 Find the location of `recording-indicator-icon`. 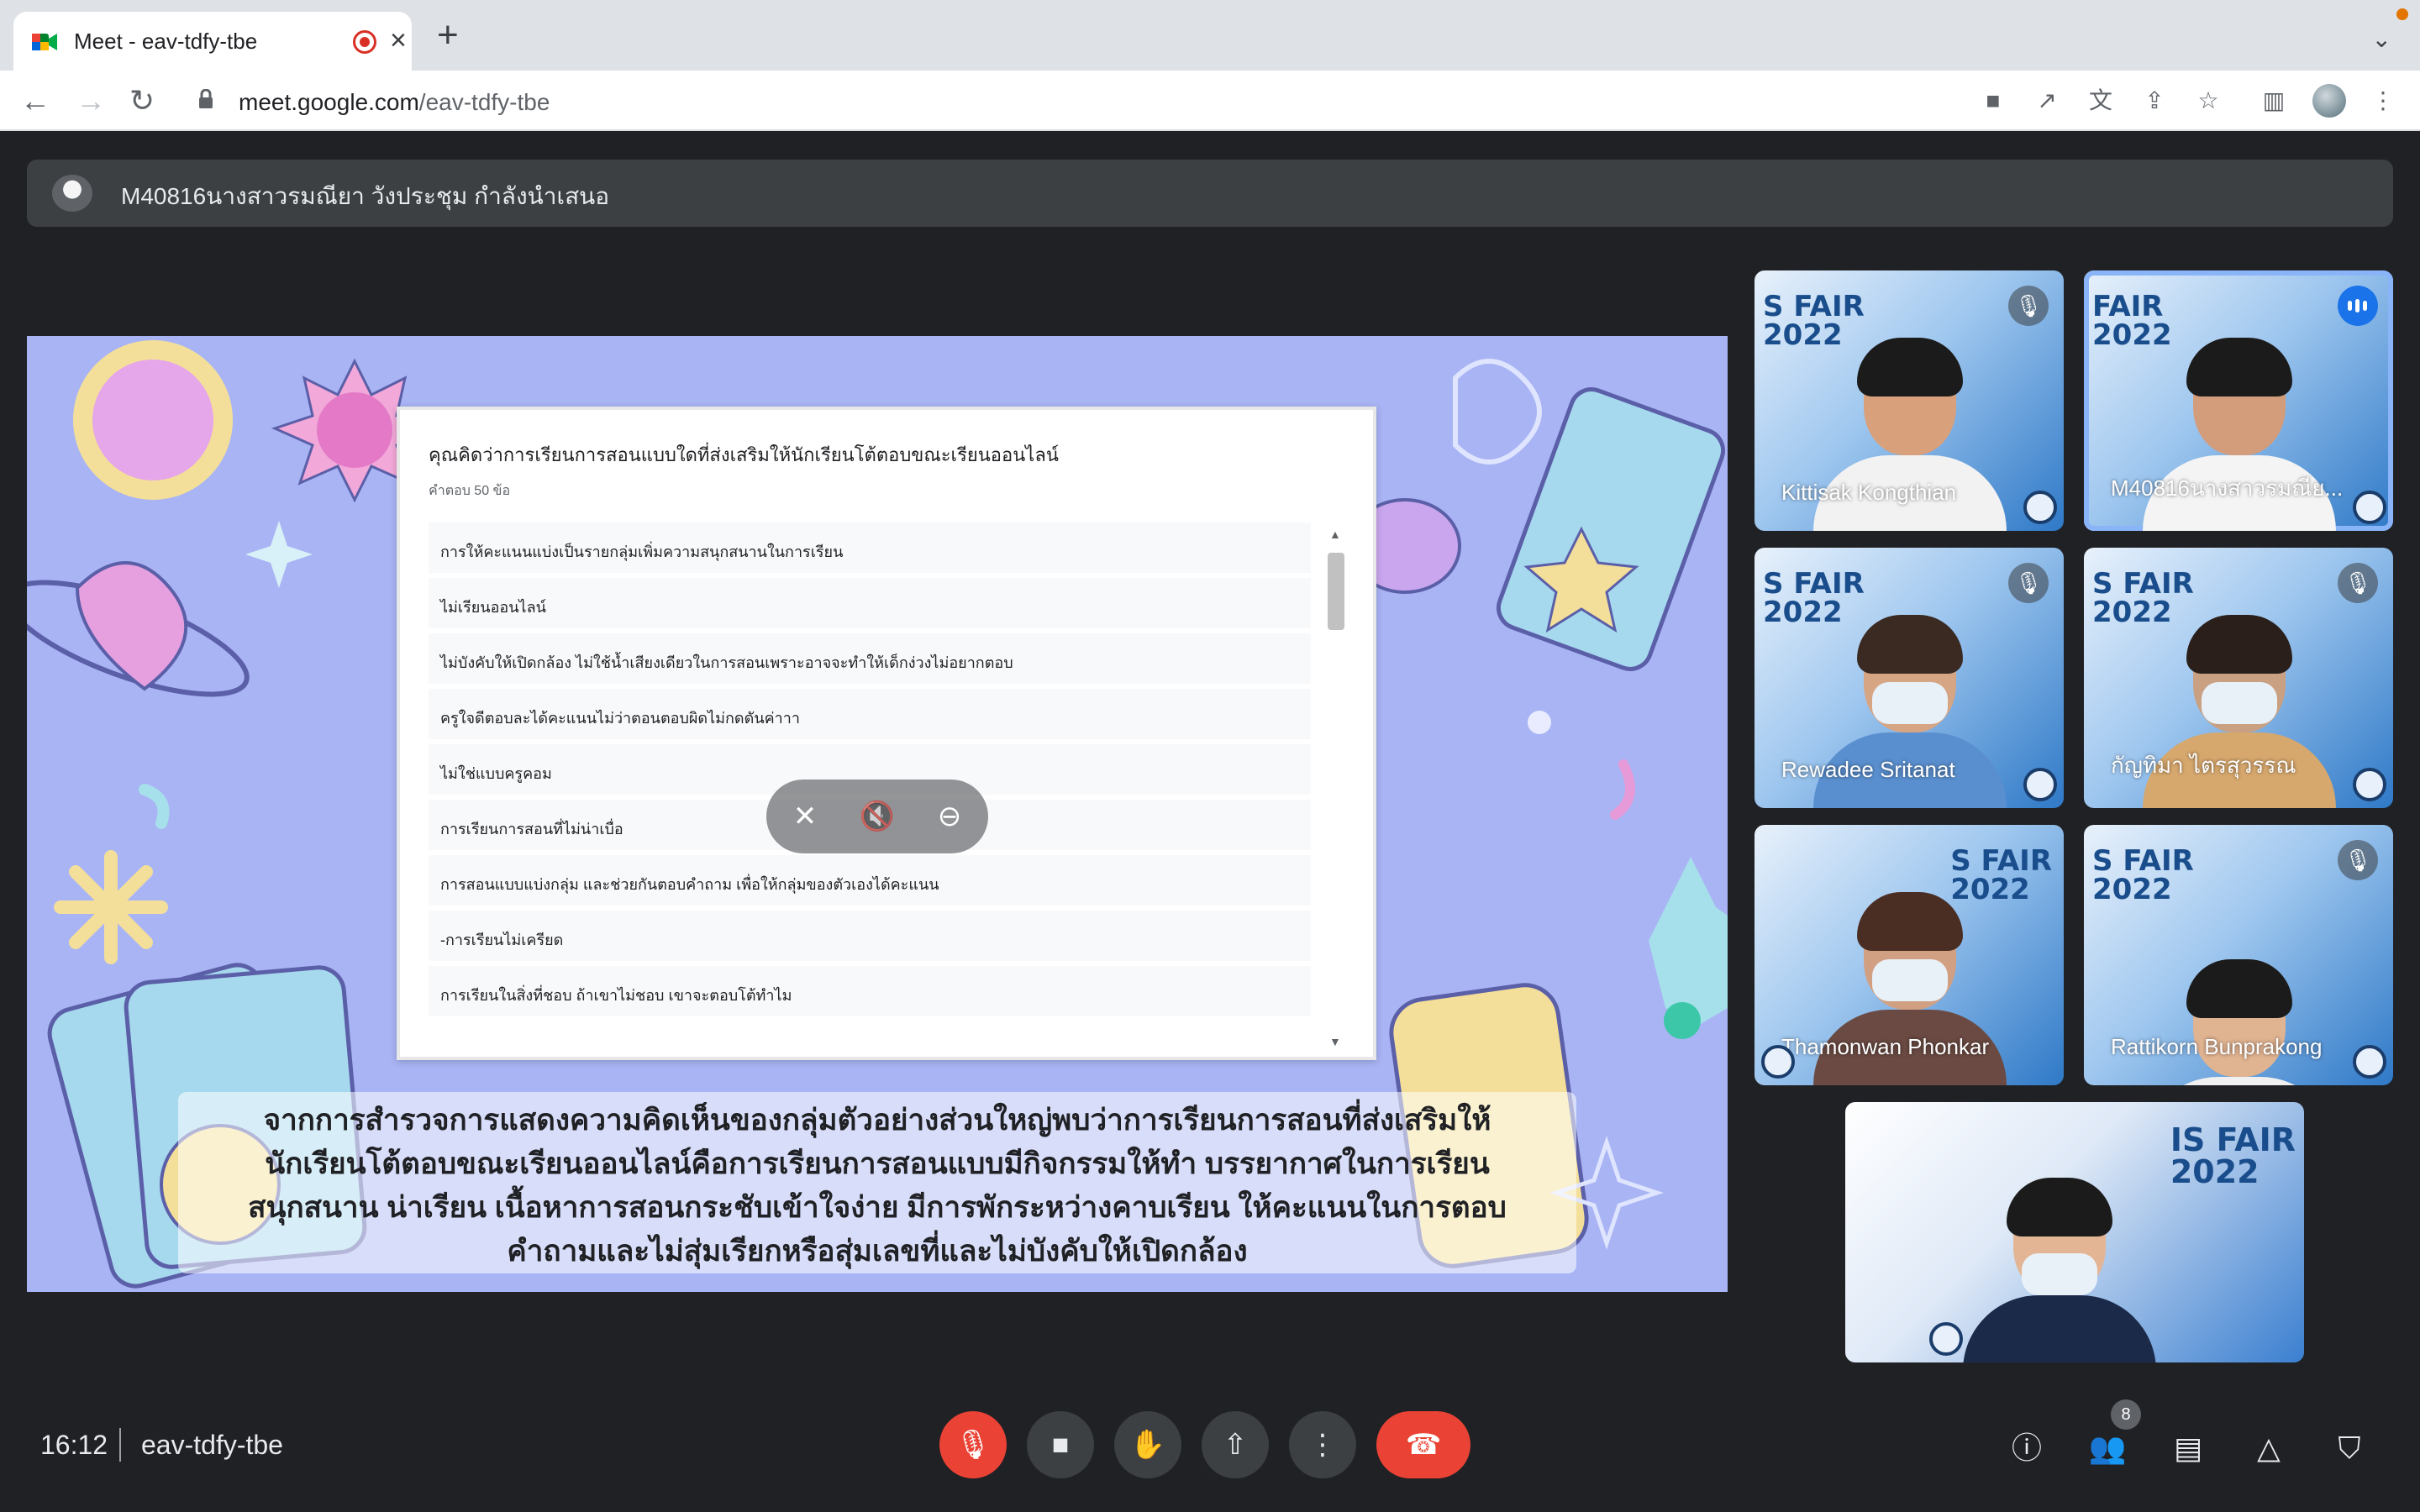

recording-indicator-icon is located at coordinates (364, 42).